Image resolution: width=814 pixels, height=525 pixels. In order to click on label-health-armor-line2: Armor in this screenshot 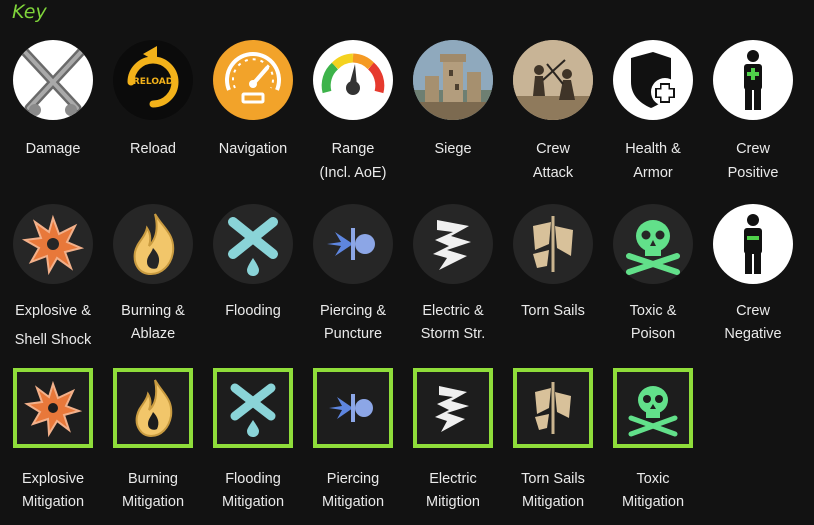, I will do `click(653, 173)`.